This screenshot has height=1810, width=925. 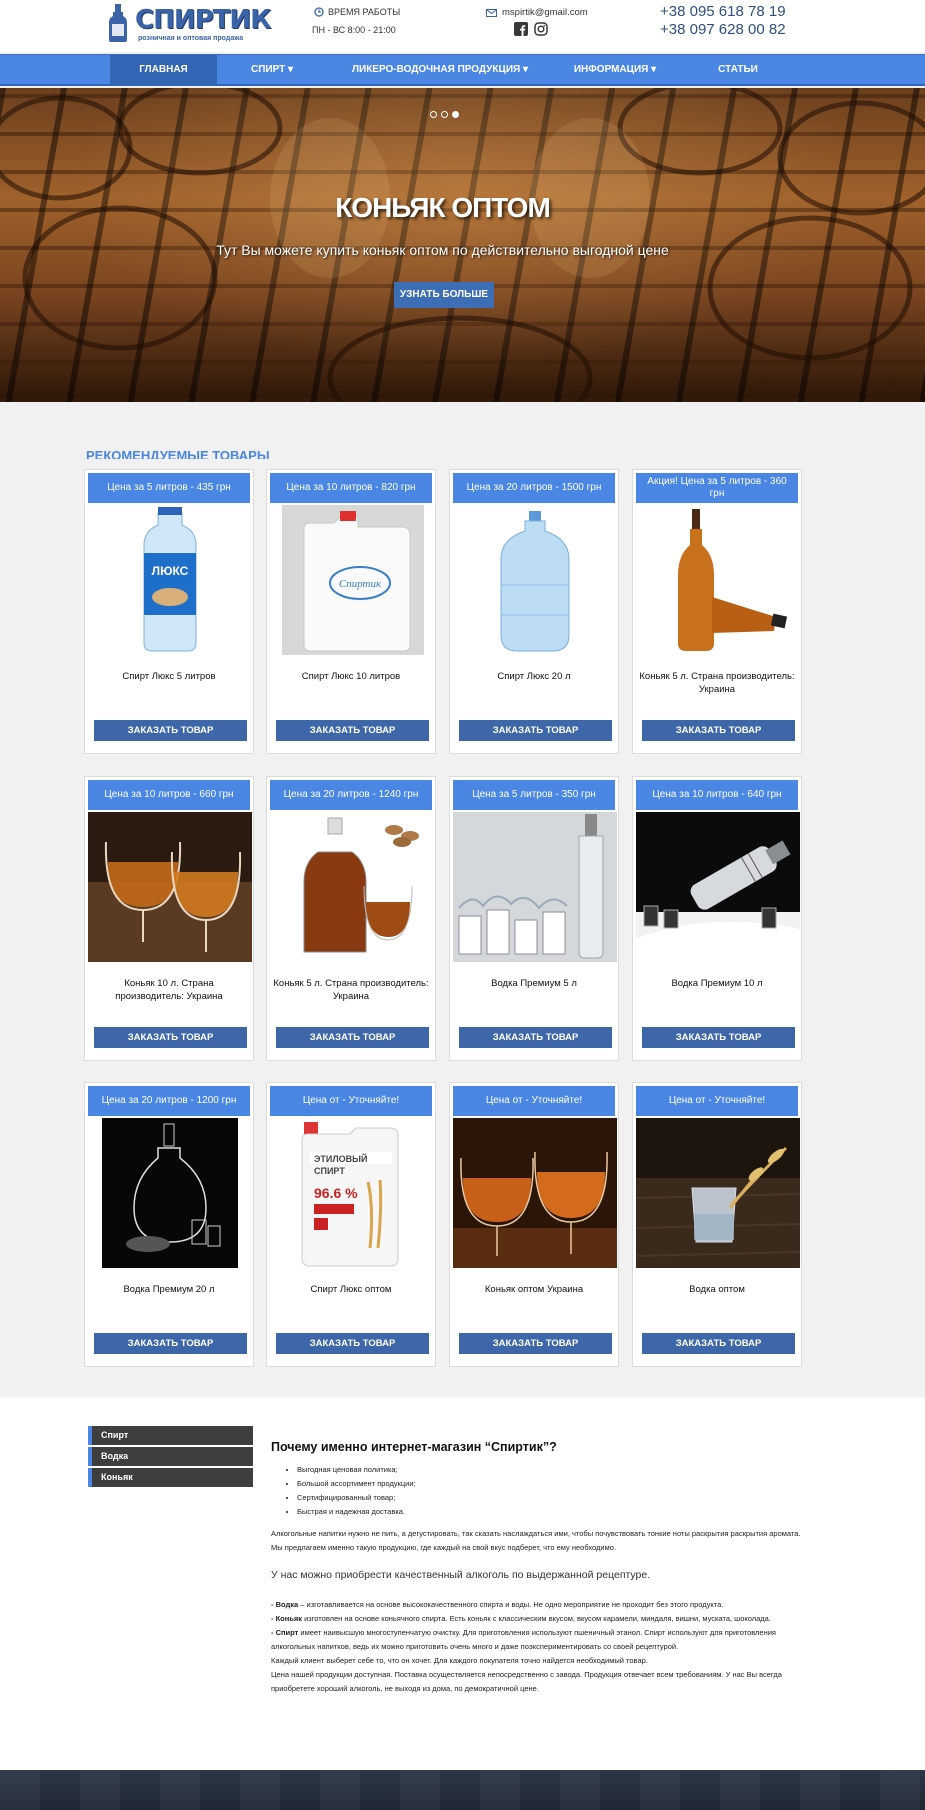 What do you see at coordinates (169, 676) in the screenshot?
I see `product-name: Спирт Люкс 5 литров` at bounding box center [169, 676].